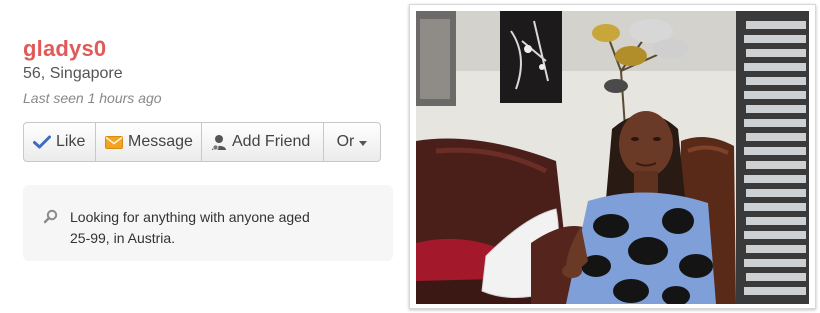 The width and height of the screenshot is (820, 313). I want to click on search-icon, so click(50, 219).